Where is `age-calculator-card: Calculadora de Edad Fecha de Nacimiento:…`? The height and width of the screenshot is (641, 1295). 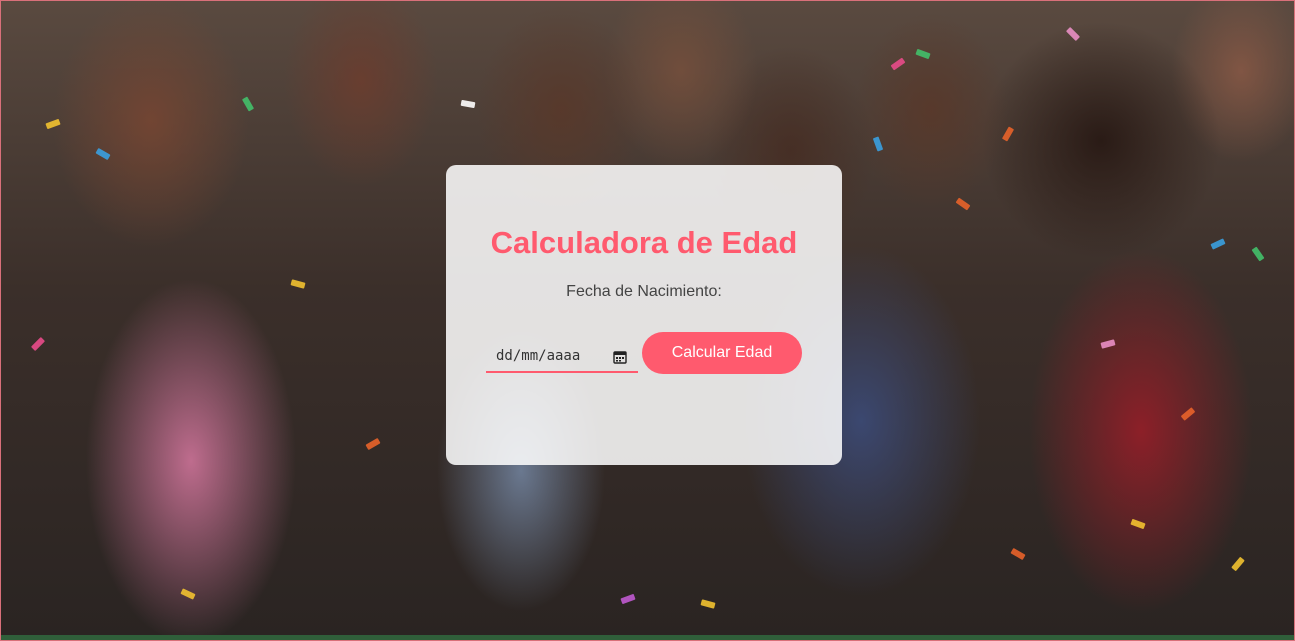 age-calculator-card: Calculadora de Edad Fecha de Nacimiento:… is located at coordinates (644, 315).